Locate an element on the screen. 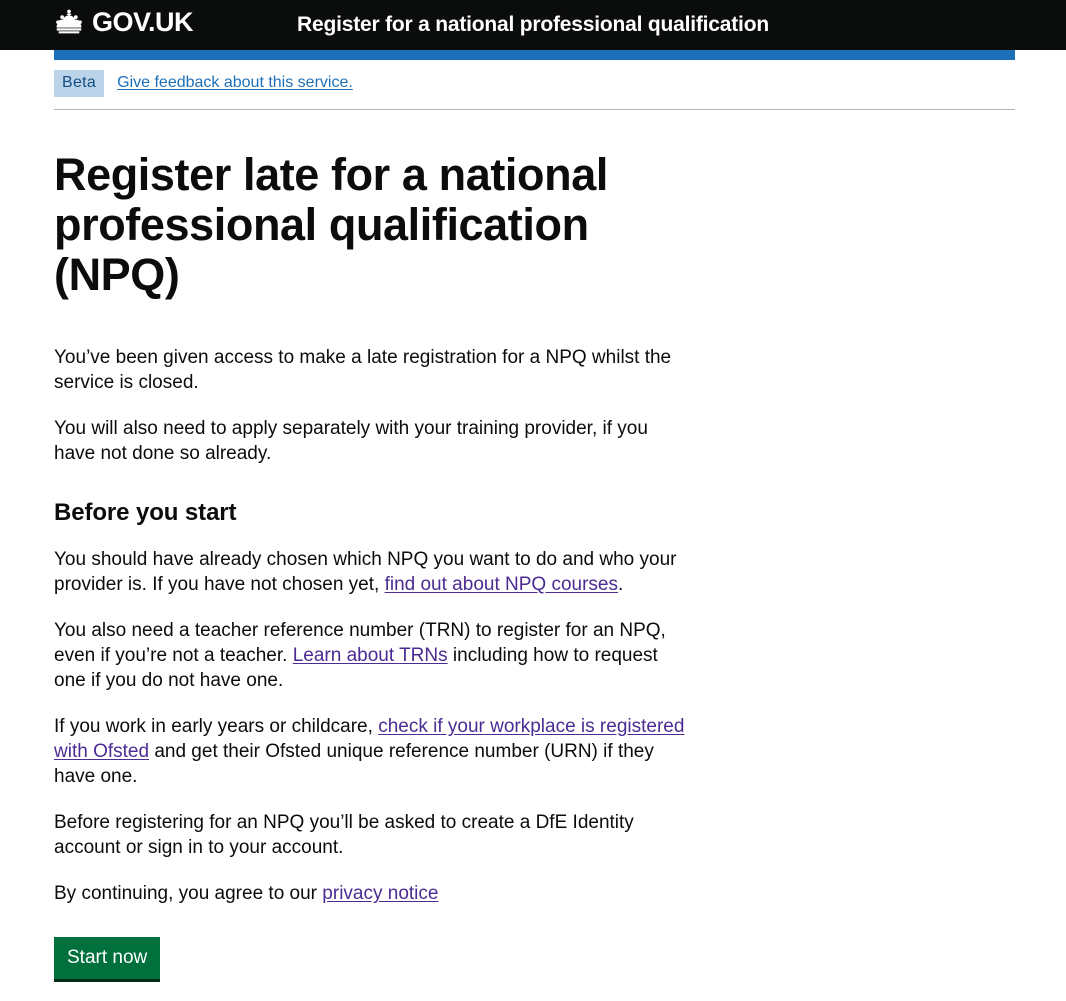  start-now-button: Start now is located at coordinates (107, 959).